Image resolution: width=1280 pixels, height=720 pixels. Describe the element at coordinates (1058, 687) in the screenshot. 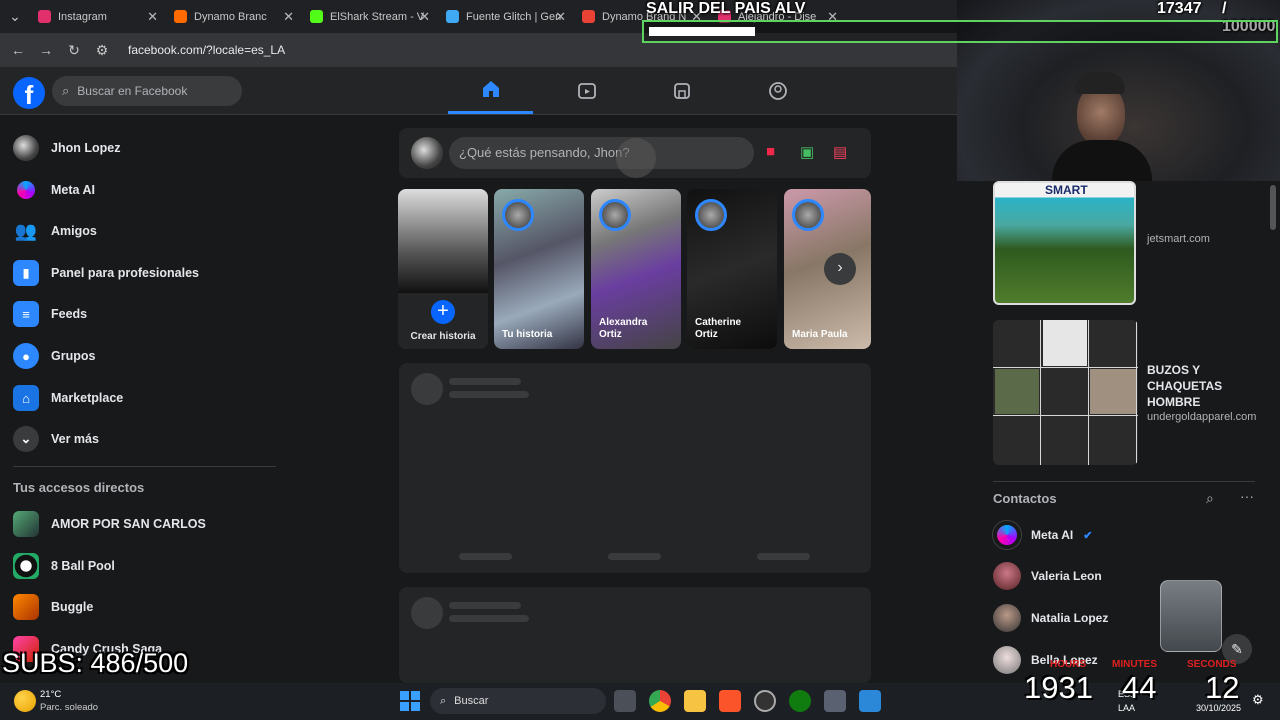

I see `timer-hours: 1931` at that location.